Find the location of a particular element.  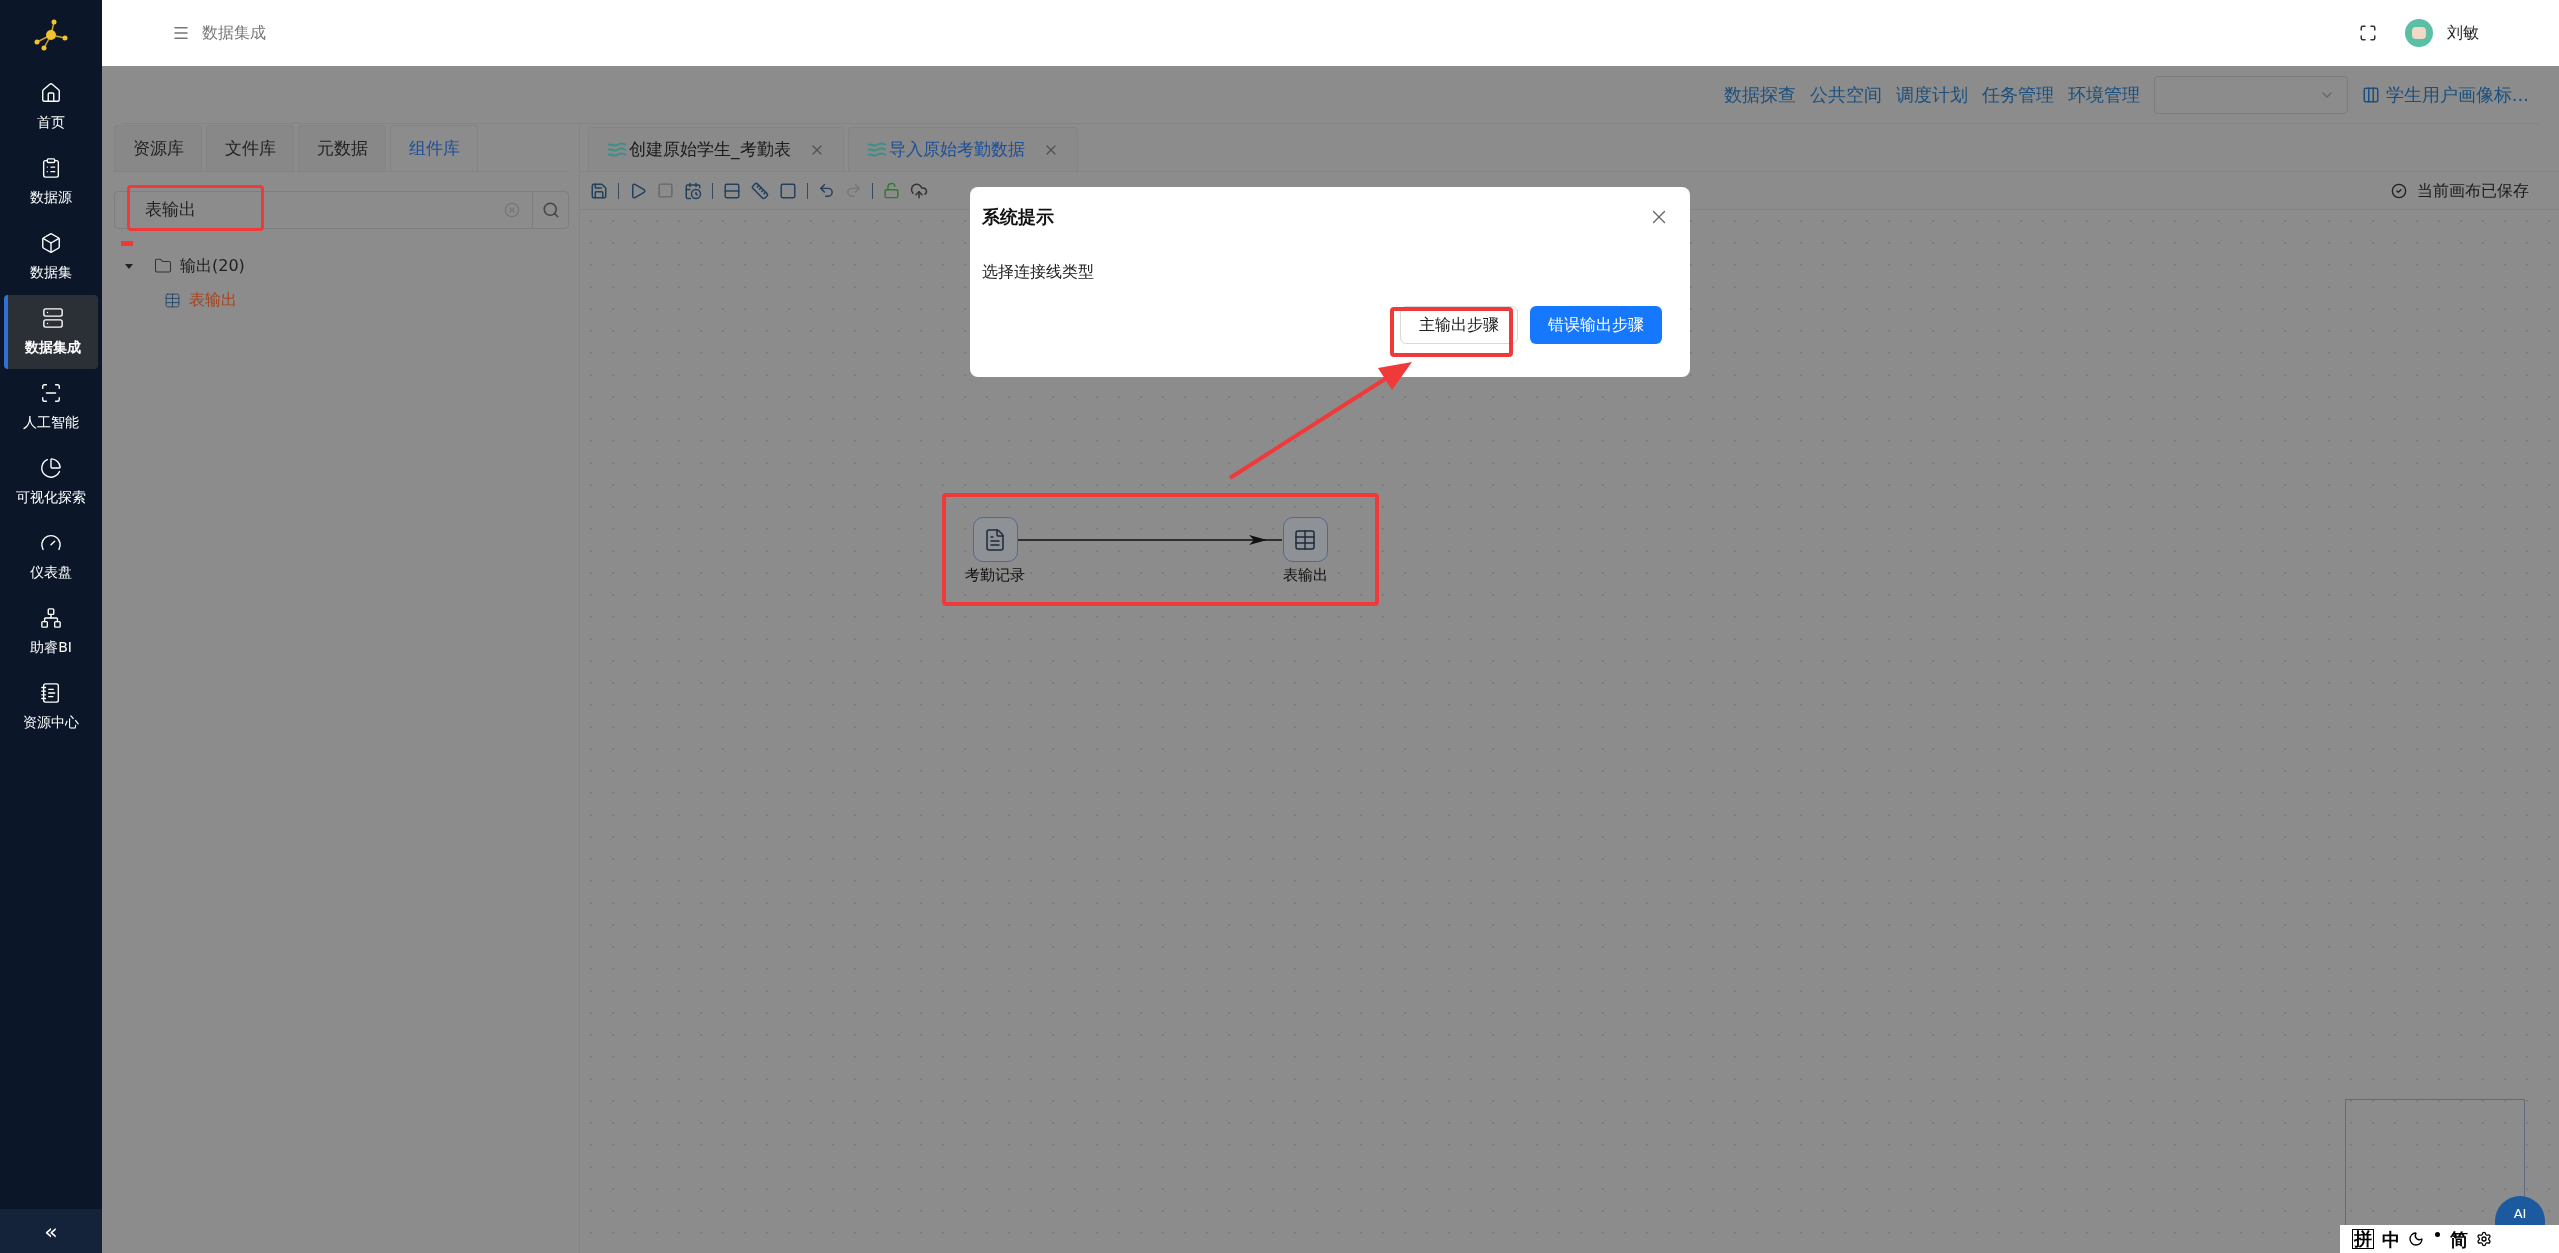

ruler-icon is located at coordinates (760, 190).